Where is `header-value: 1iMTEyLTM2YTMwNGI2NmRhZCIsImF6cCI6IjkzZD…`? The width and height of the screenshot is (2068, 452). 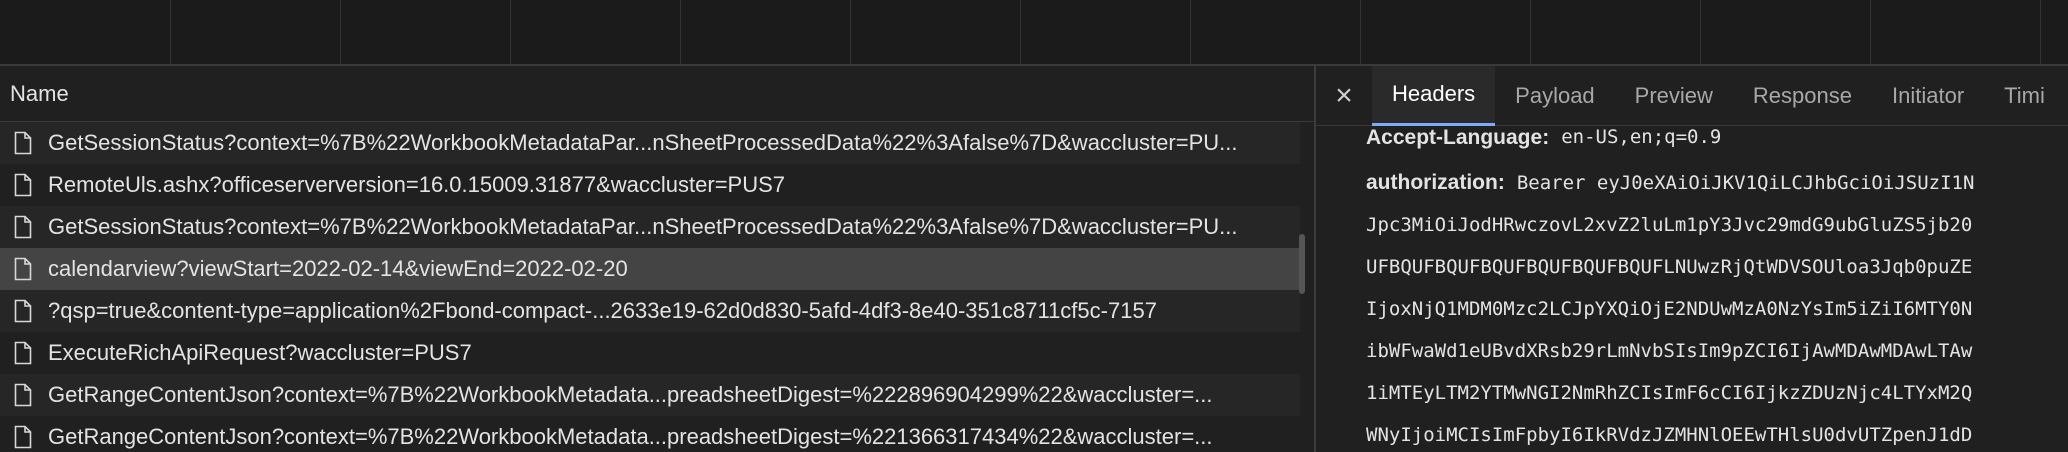 header-value: 1iMTEyLTM2YTMwNGI2NmRhZCIsImF6cCI6IjkzZD… is located at coordinates (1669, 393).